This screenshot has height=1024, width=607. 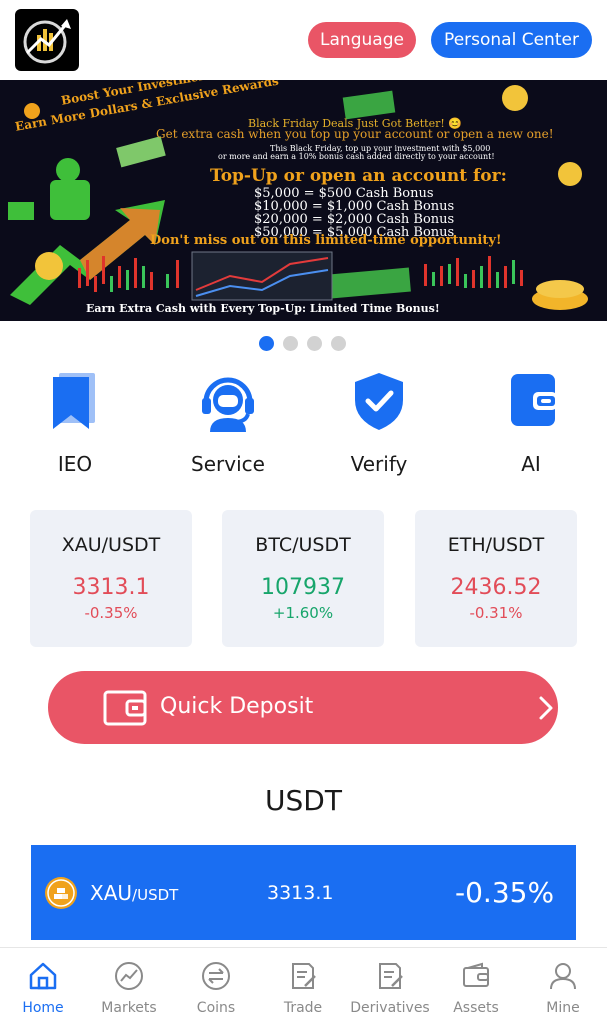 What do you see at coordinates (496, 587) in the screenshot?
I see `ticker-price: 2436.52` at bounding box center [496, 587].